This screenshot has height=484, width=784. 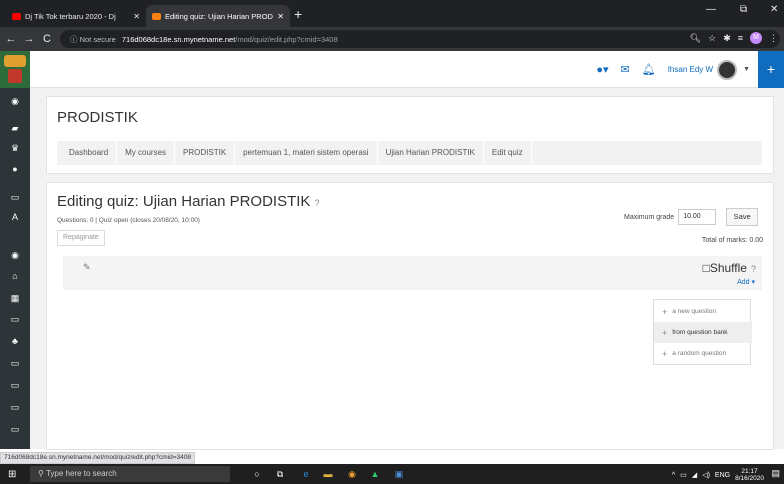 I want to click on language-indicator: ENG, so click(x=722, y=475).